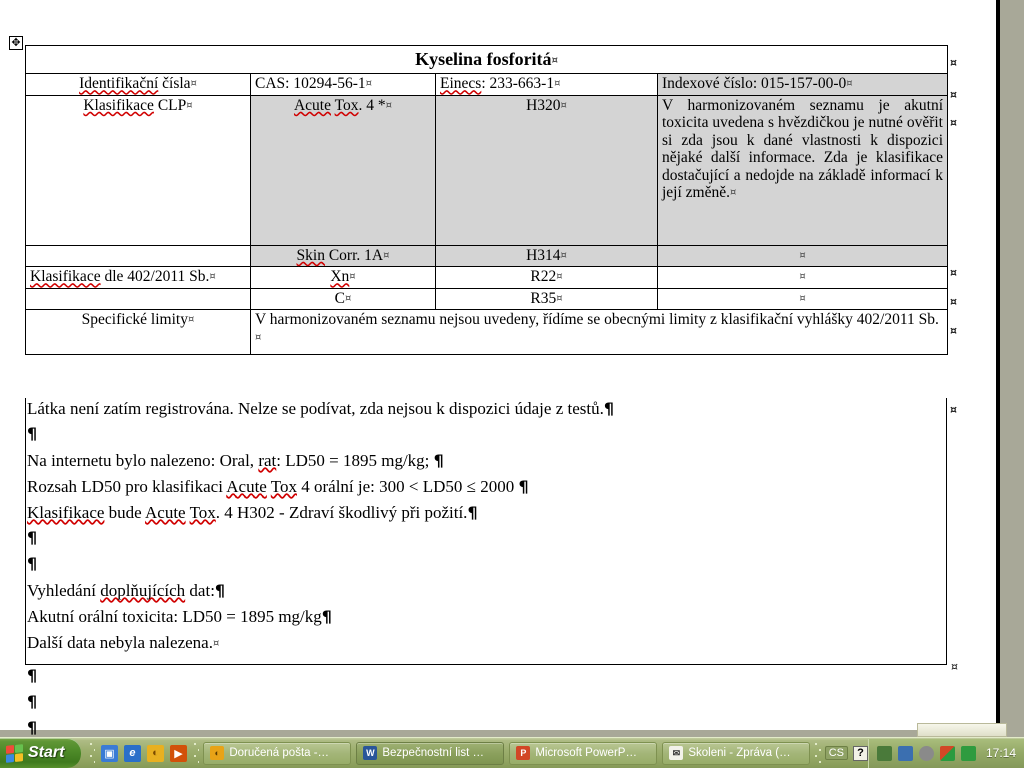 Image resolution: width=1024 pixels, height=768 pixels. I want to click on trailing-paragraph-marks: ¶ ¶ ¶, so click(32, 702).